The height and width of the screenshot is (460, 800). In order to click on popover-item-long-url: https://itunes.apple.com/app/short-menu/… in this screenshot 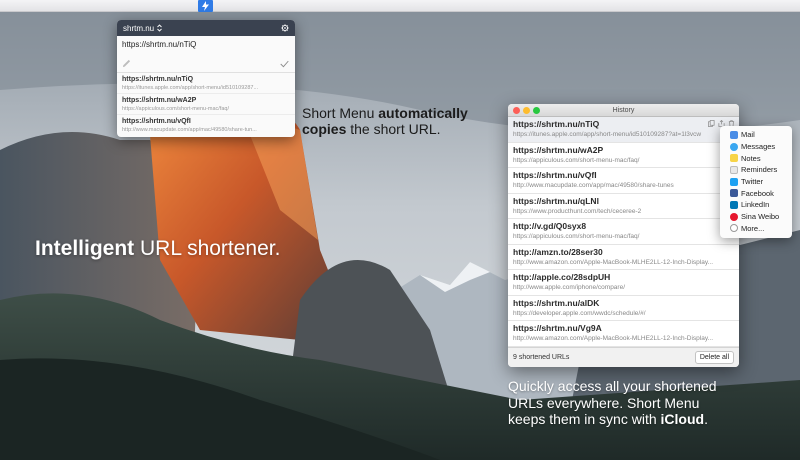, I will do `click(190, 88)`.